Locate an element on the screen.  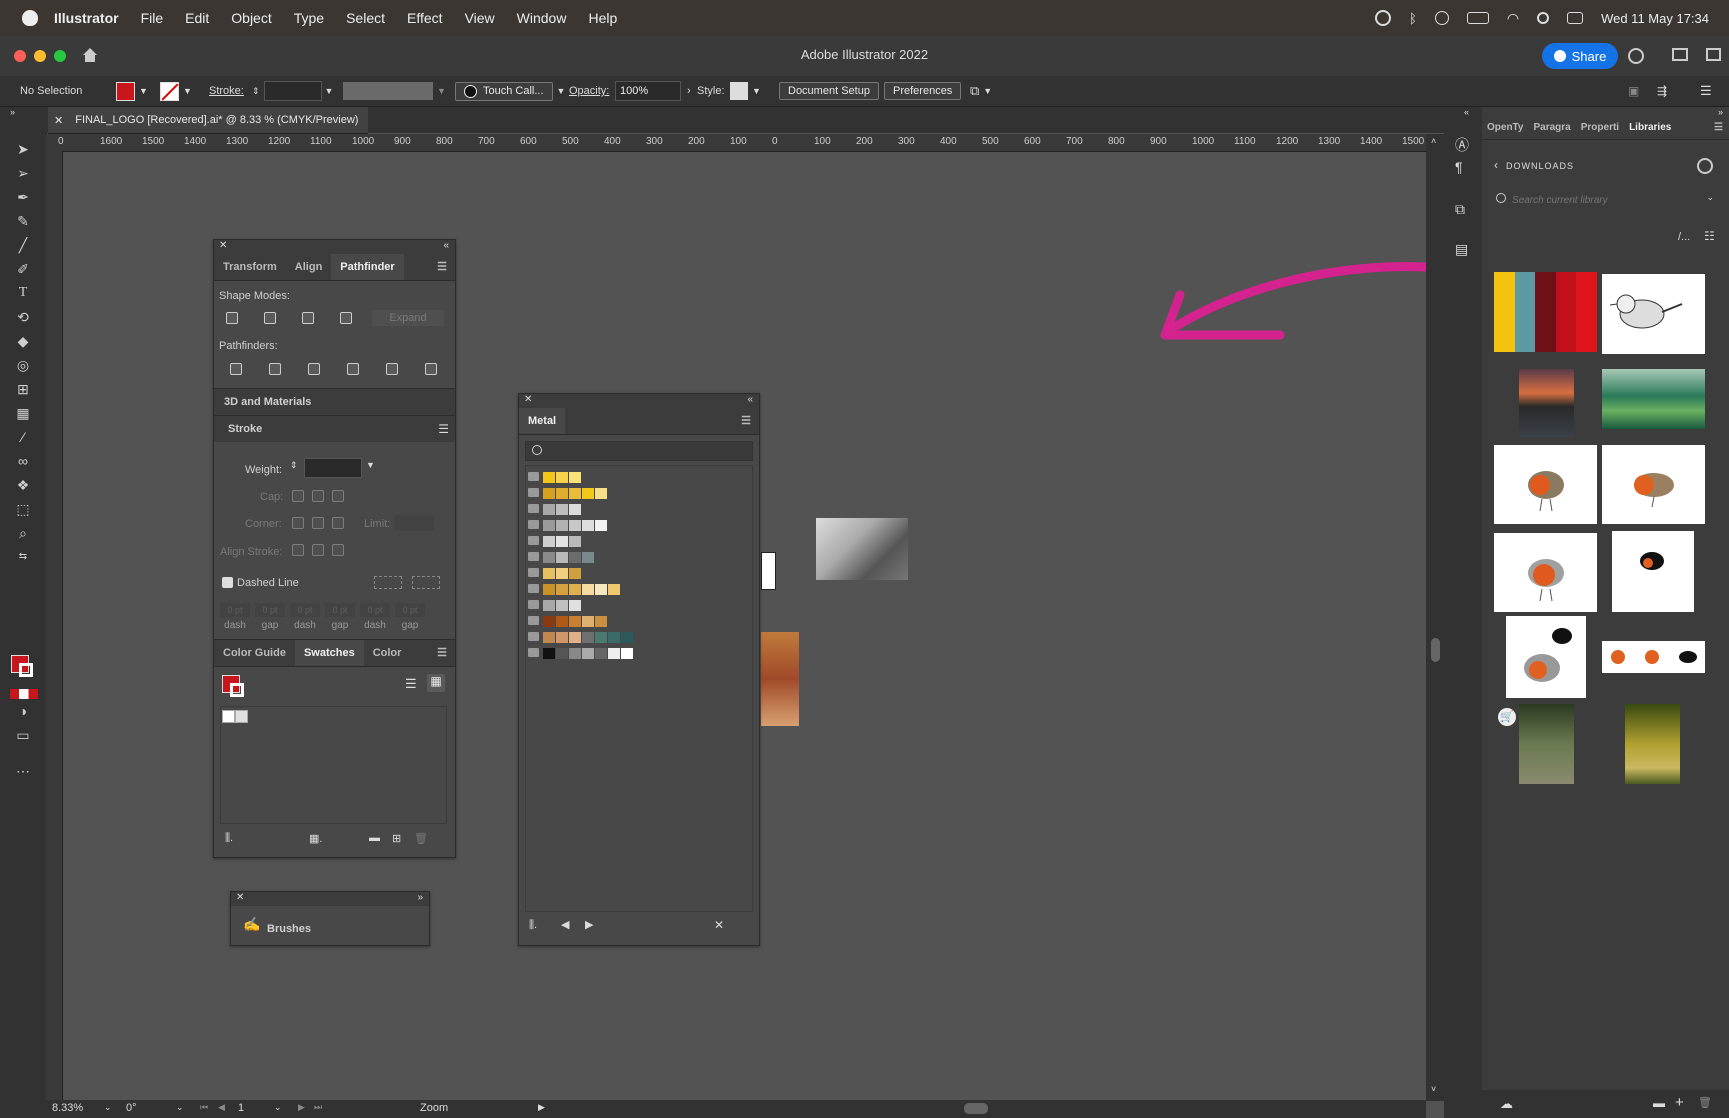
color-mode-icons is located at coordinates (24, 694).